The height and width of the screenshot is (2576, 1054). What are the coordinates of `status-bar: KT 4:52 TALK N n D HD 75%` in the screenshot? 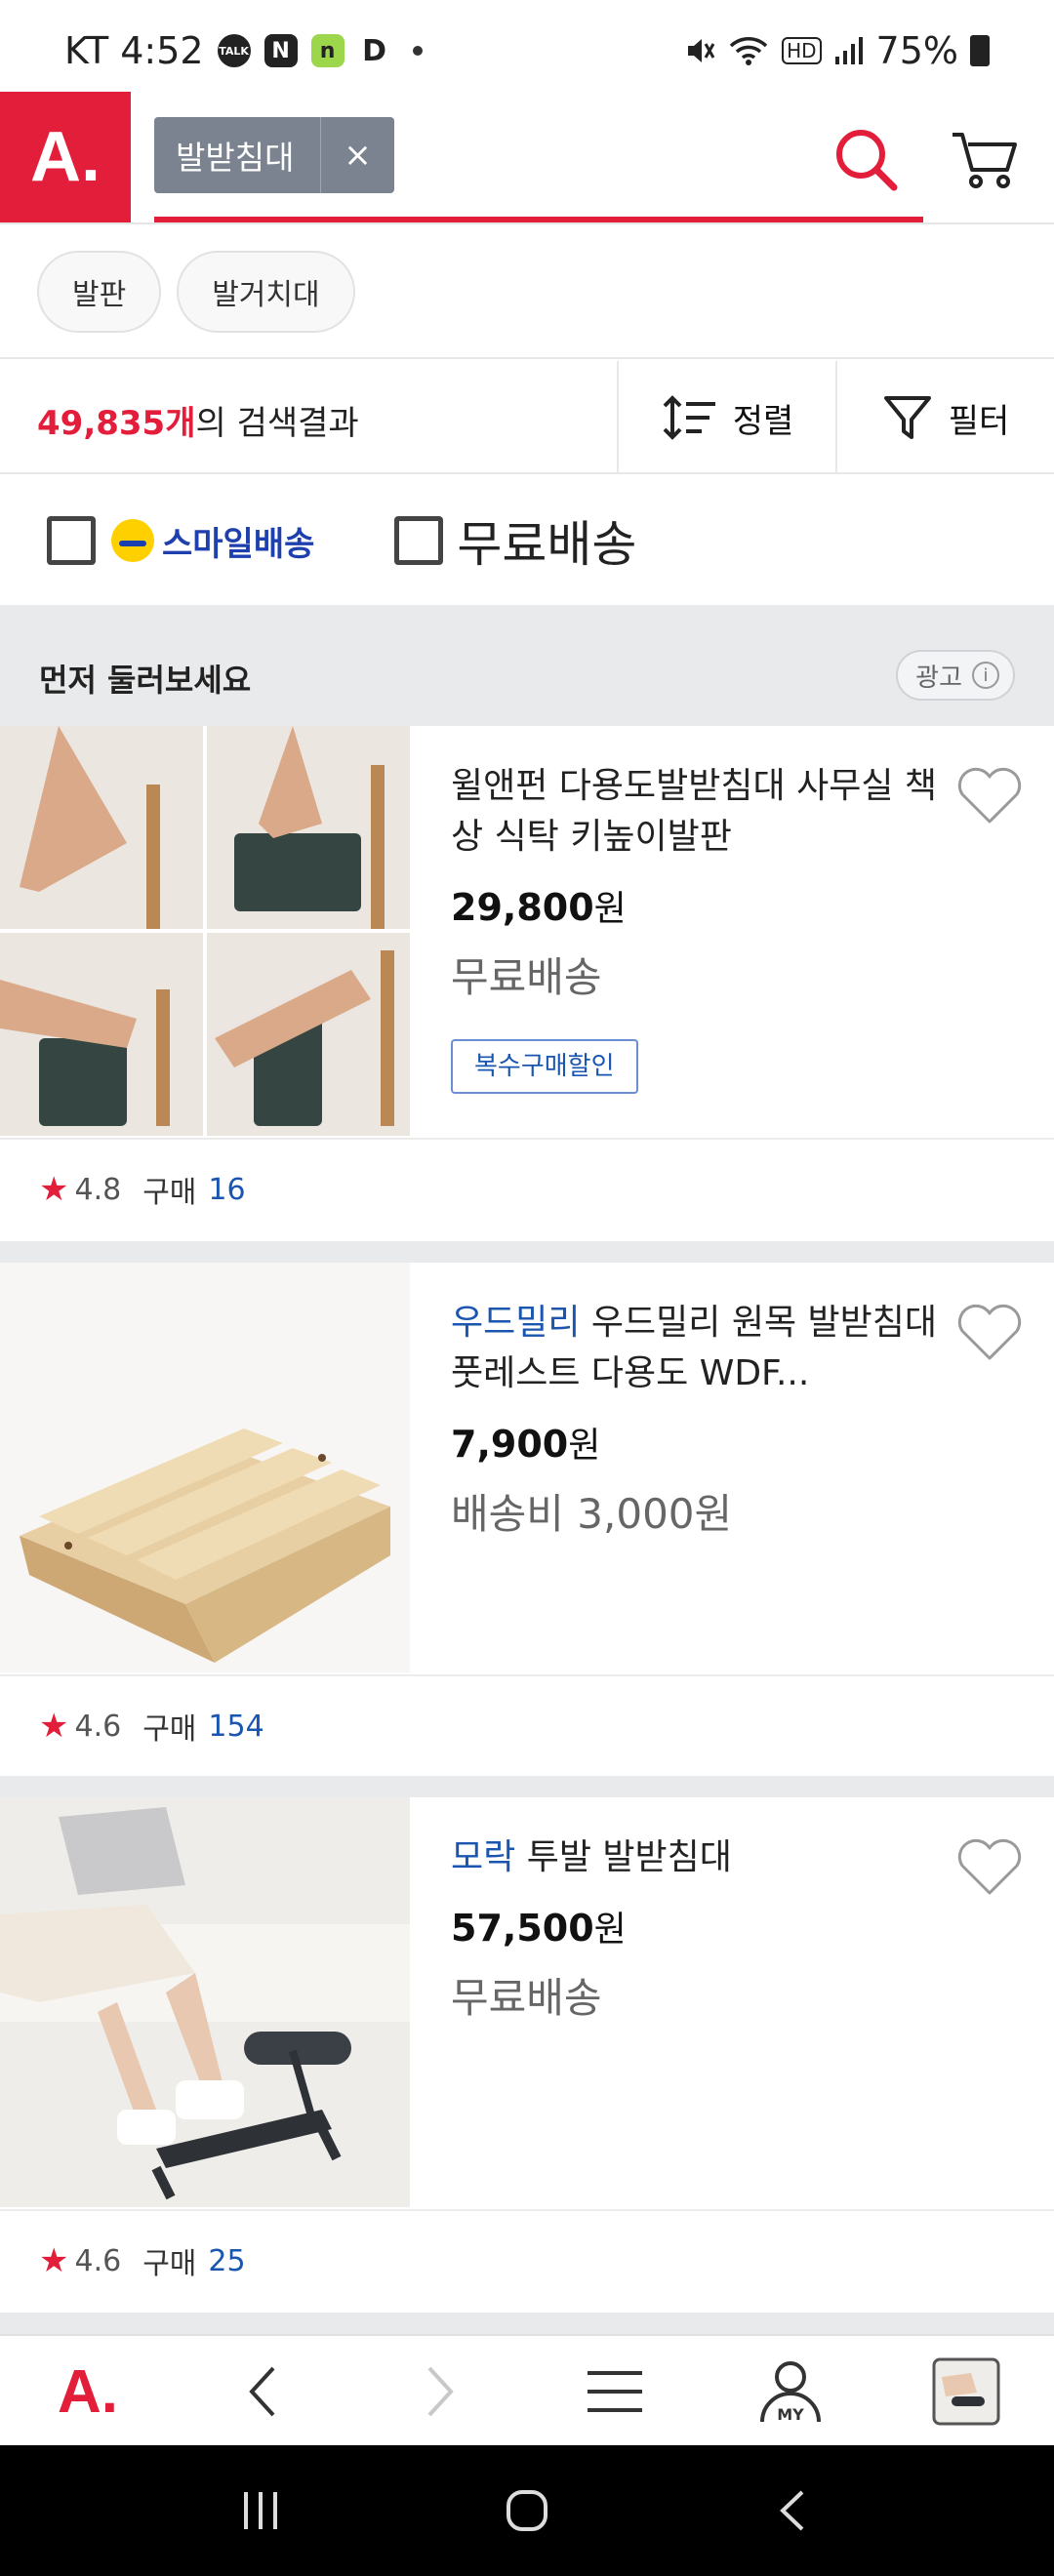 It's located at (527, 46).